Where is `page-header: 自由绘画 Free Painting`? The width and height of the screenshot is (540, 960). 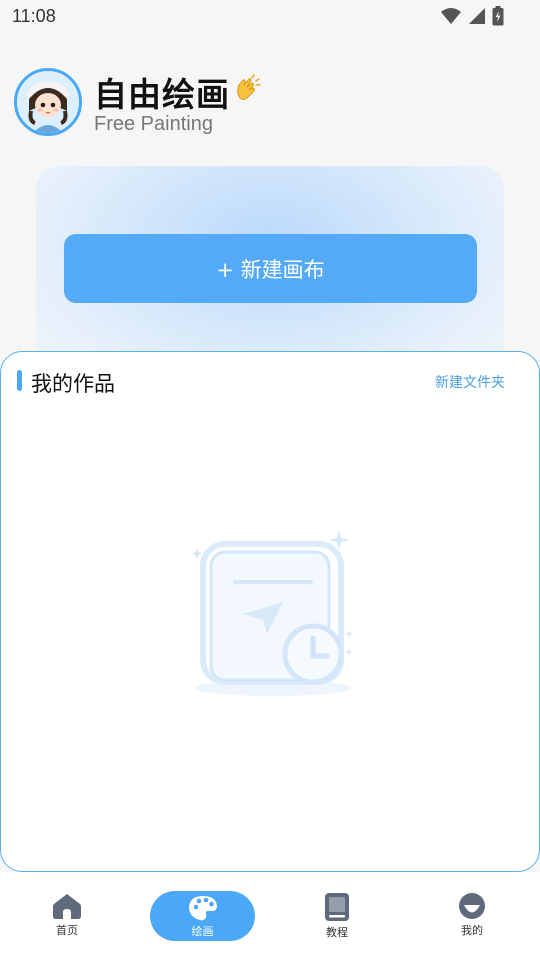
page-header: 自由绘画 Free Painting is located at coordinates (264, 103).